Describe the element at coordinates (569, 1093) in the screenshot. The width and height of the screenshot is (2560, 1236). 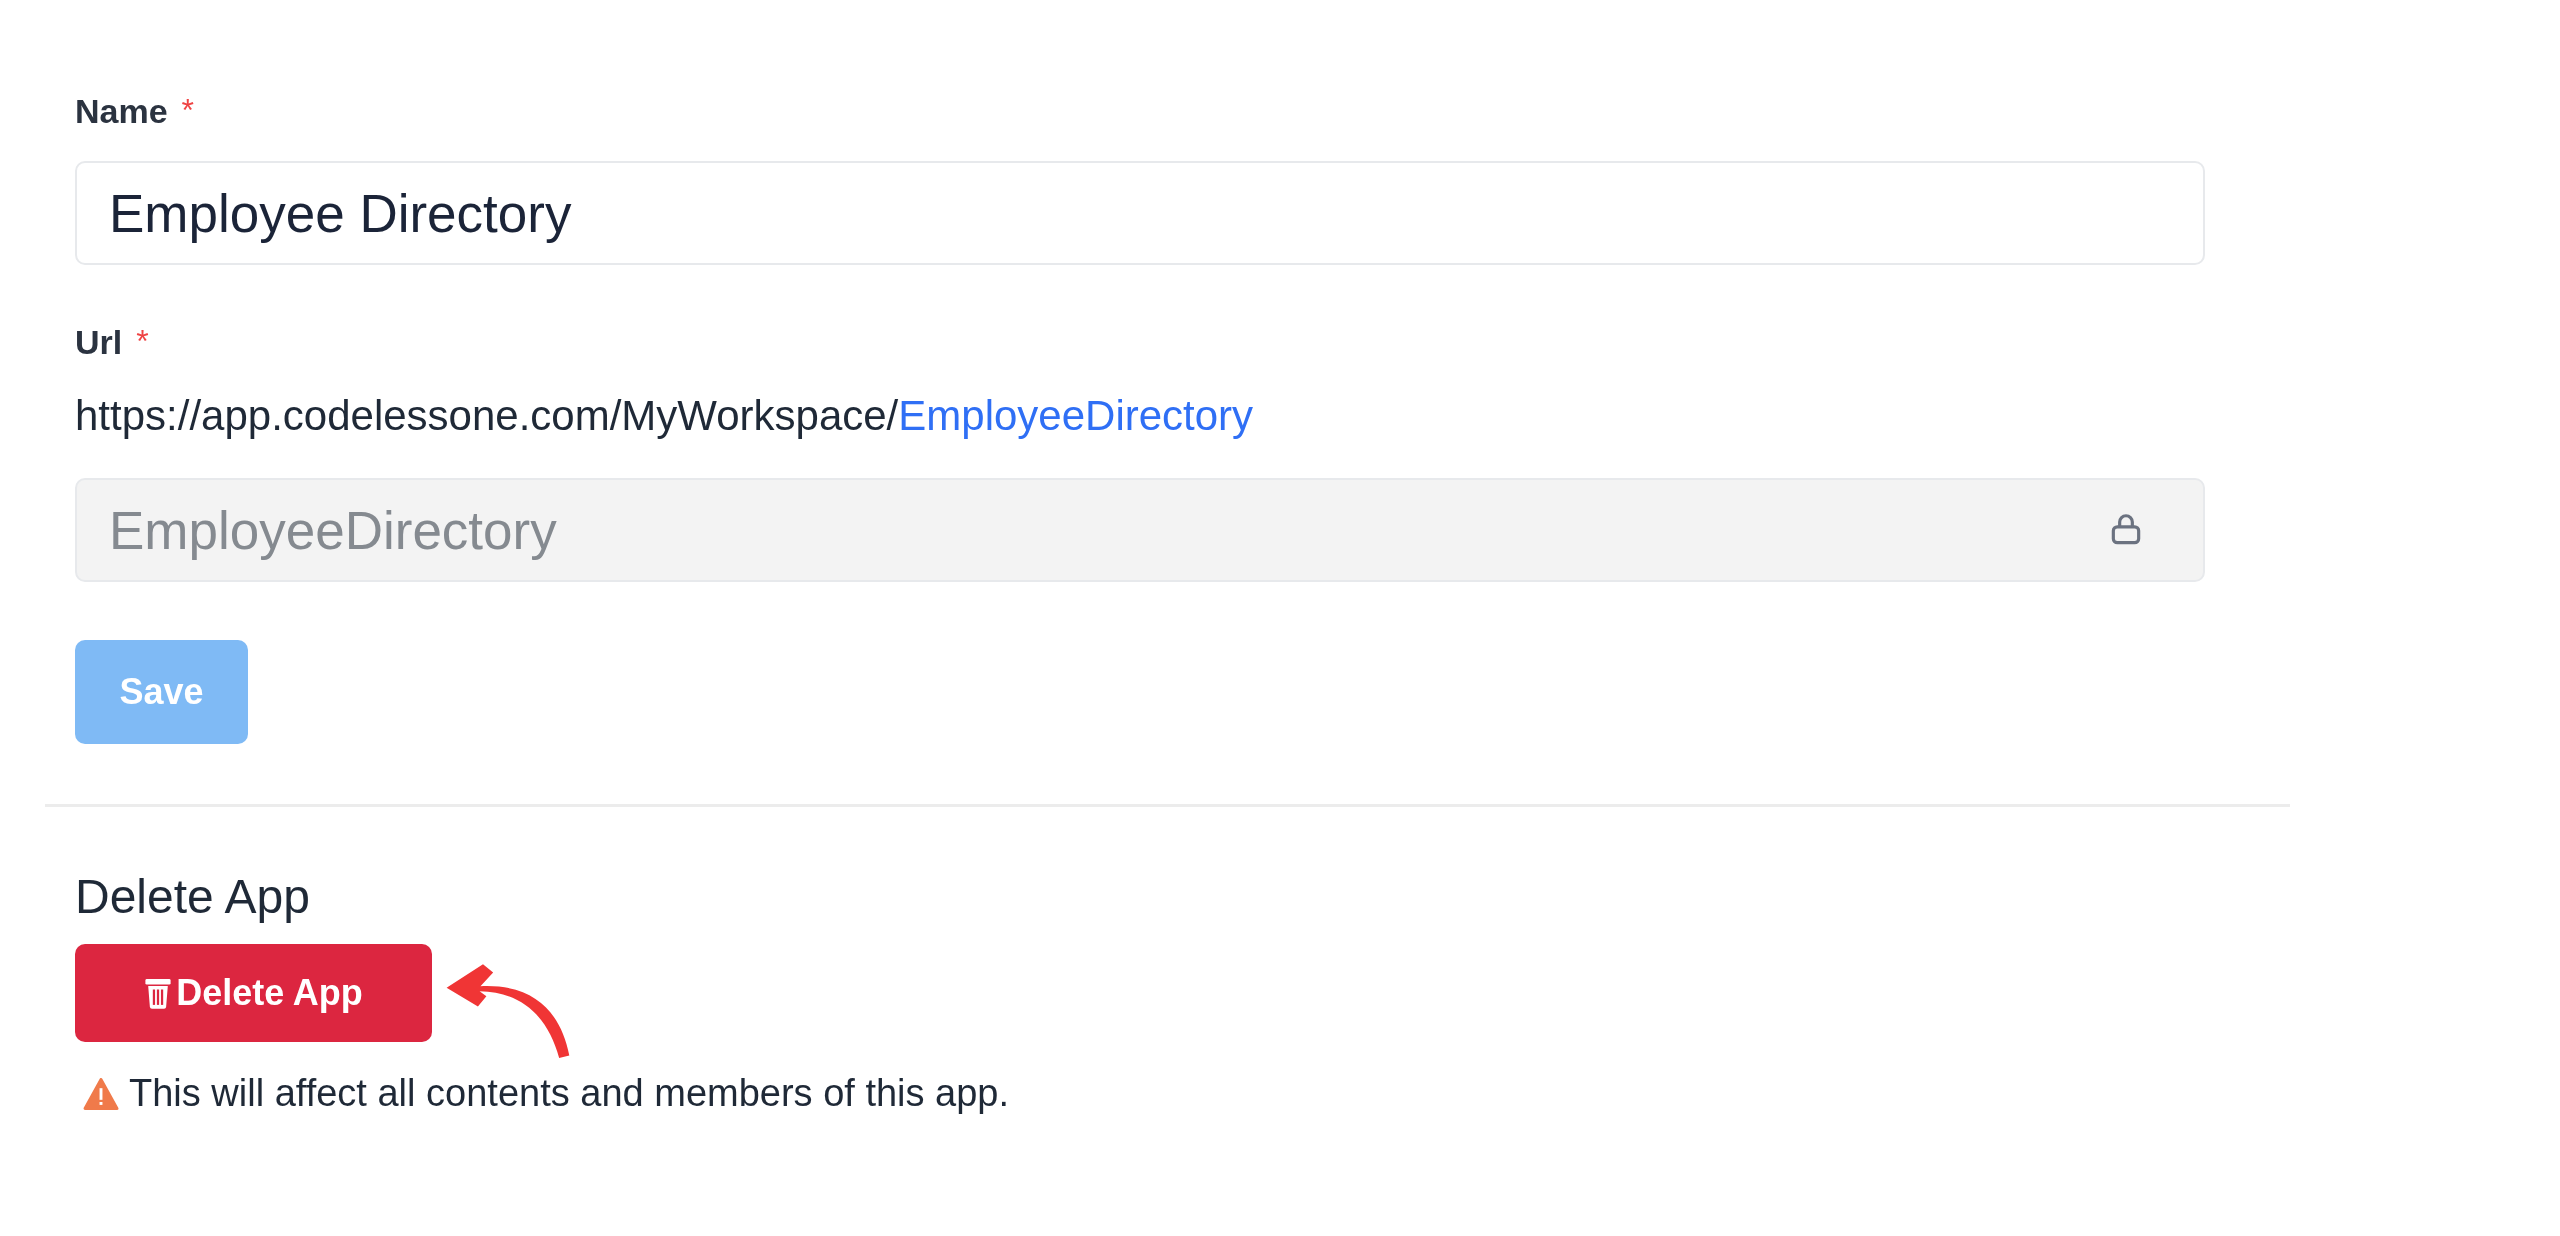
I see `warning-text: This will affect all contents and members of this app.` at that location.